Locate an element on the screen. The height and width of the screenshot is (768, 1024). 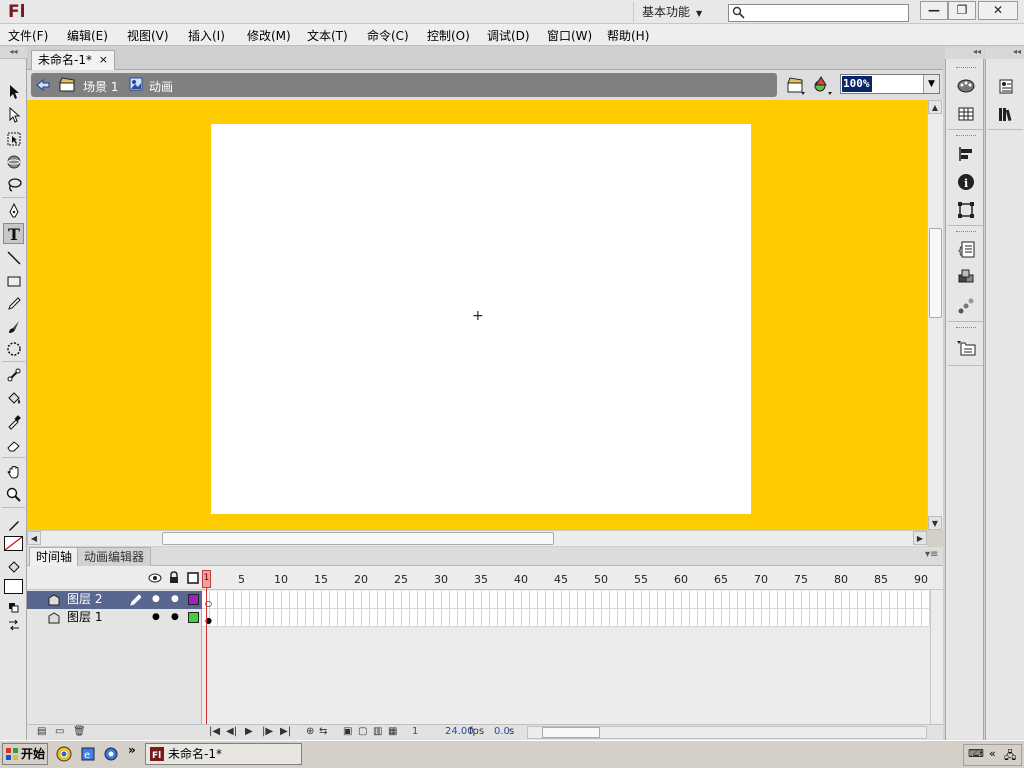
fill-color-icon is located at coordinates (13, 567).